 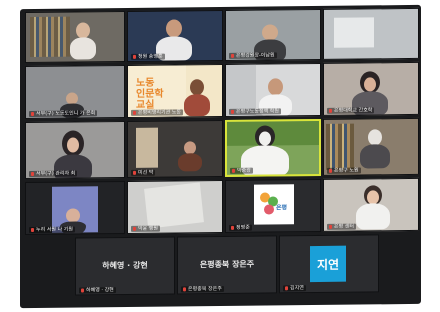 I want to click on participant-tile: 서부(구) 노동도인니 가 은회, so click(x=75, y=92).